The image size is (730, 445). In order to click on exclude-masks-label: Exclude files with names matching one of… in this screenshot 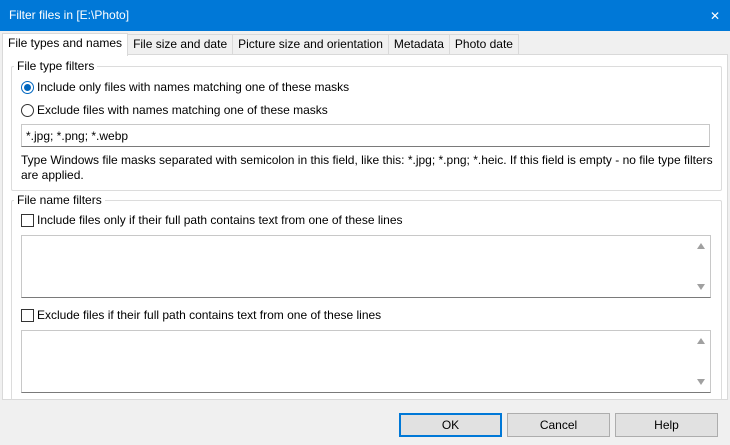, I will do `click(182, 110)`.